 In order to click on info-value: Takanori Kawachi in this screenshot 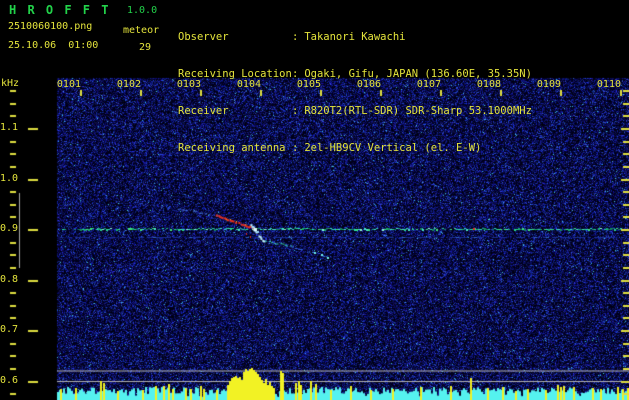, I will do `click(355, 36)`.